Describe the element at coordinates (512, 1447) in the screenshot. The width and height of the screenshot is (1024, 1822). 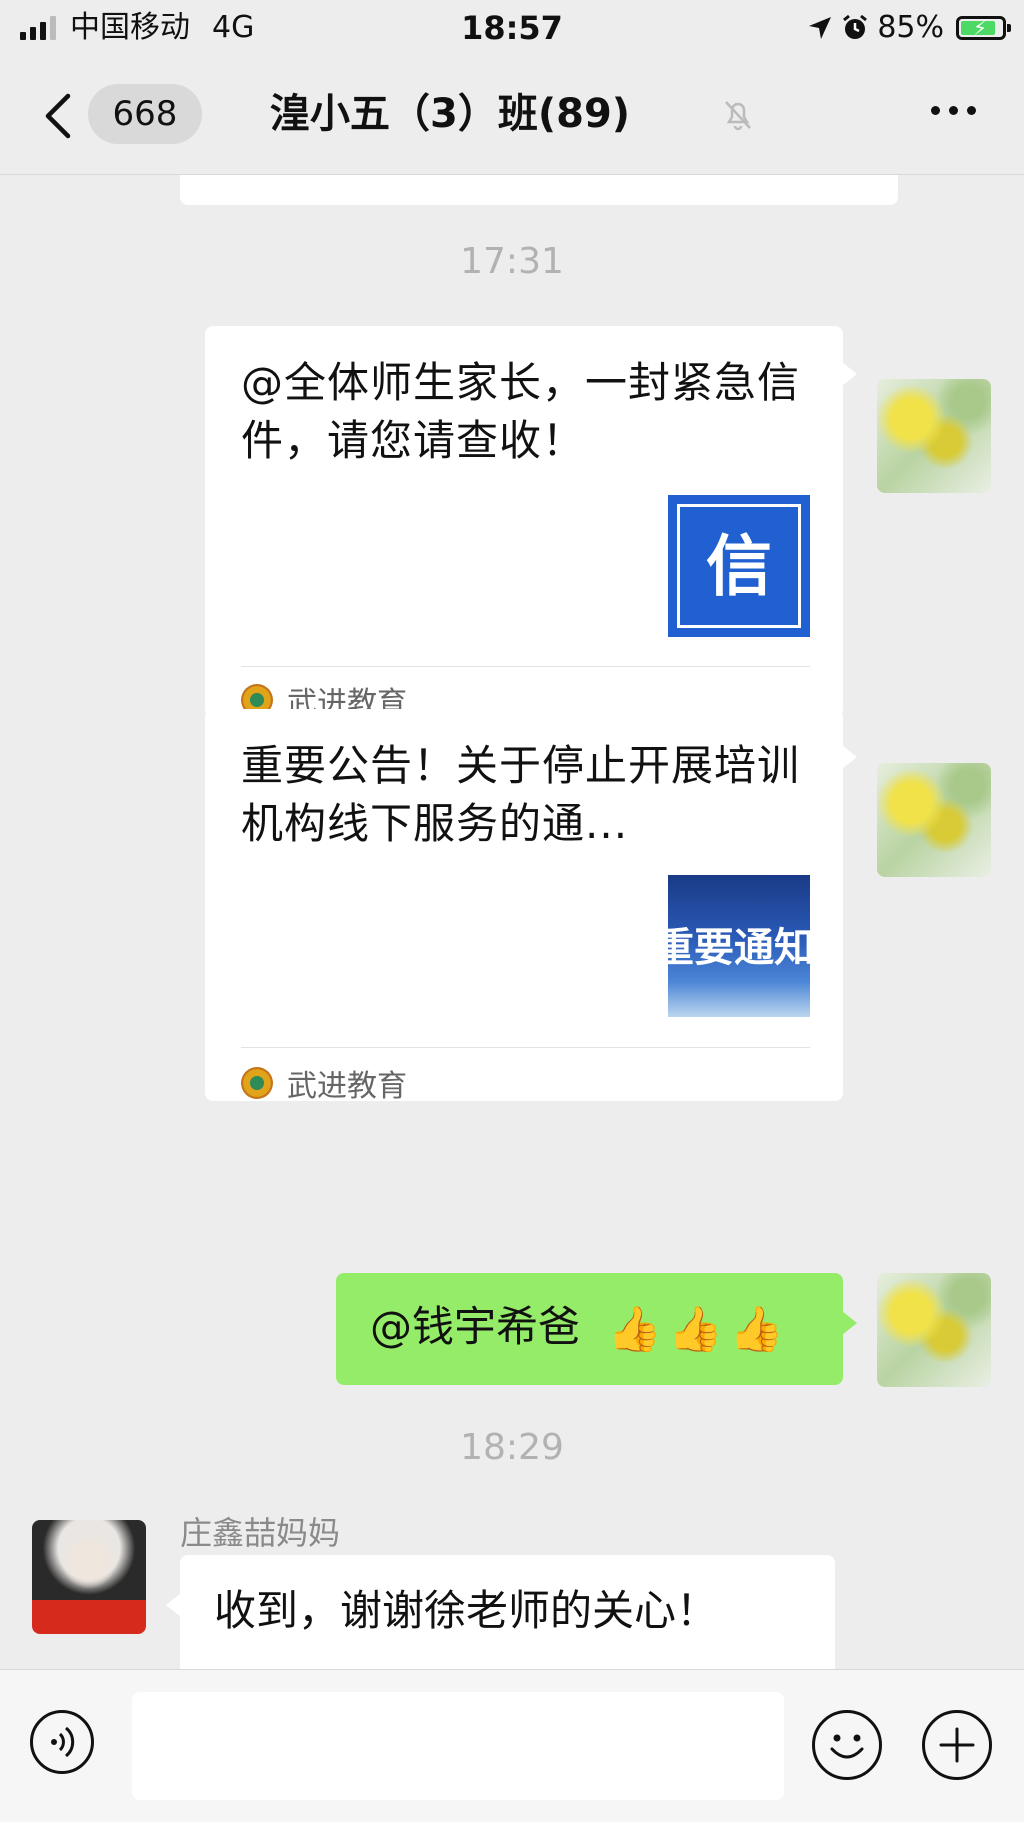
I see `time-divider: 18:29` at that location.